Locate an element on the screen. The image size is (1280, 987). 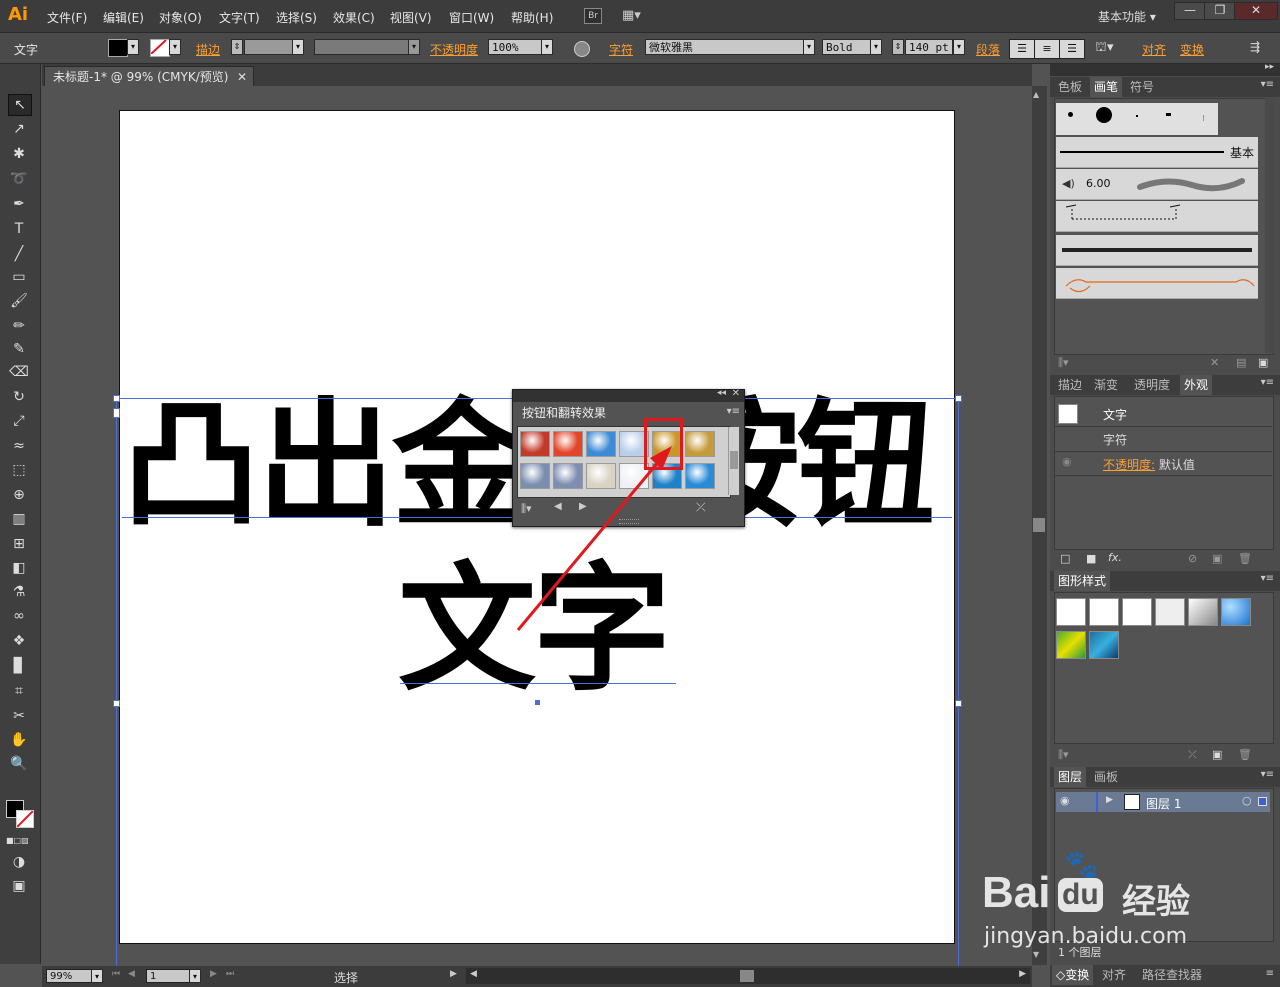
perspective-grid-tool-icon: ▥ is located at coordinates (19, 519).